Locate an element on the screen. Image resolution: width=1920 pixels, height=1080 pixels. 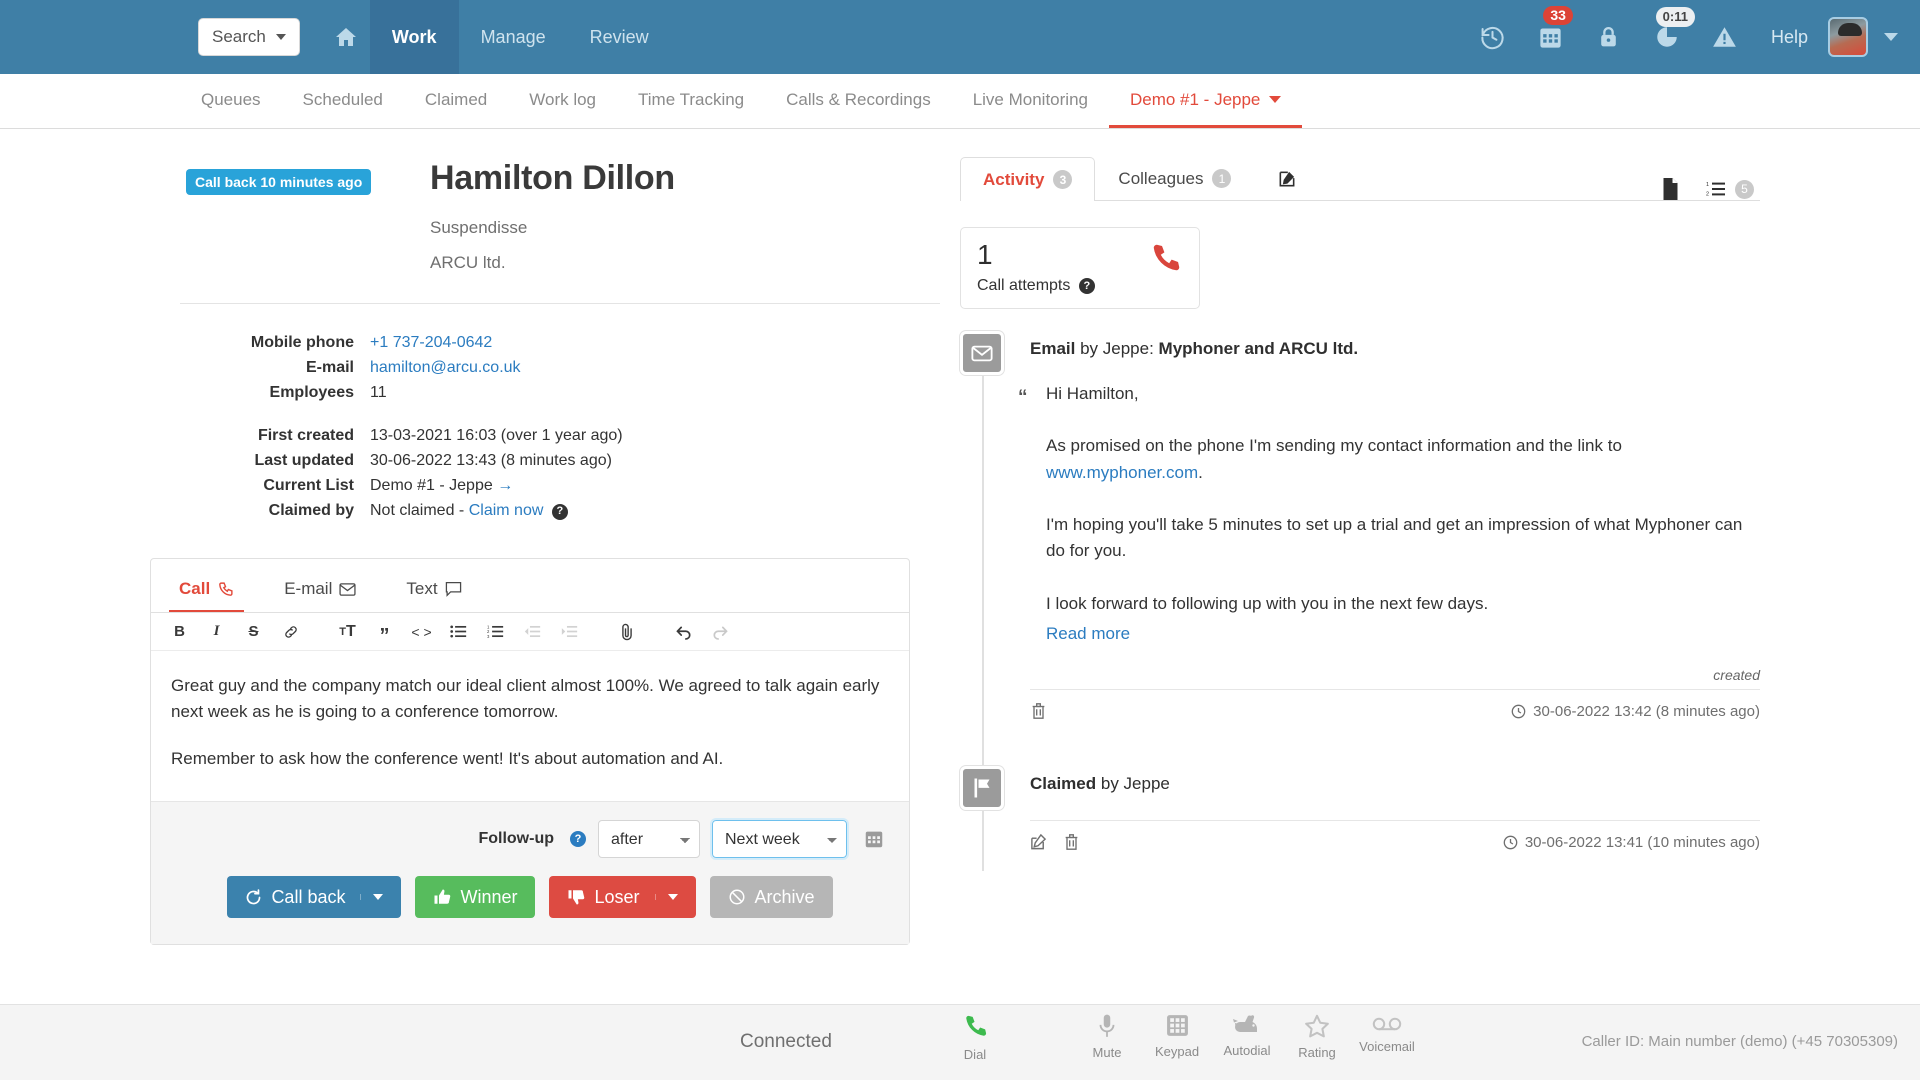
mute-button: Mute is located at coordinates (1107, 1036).